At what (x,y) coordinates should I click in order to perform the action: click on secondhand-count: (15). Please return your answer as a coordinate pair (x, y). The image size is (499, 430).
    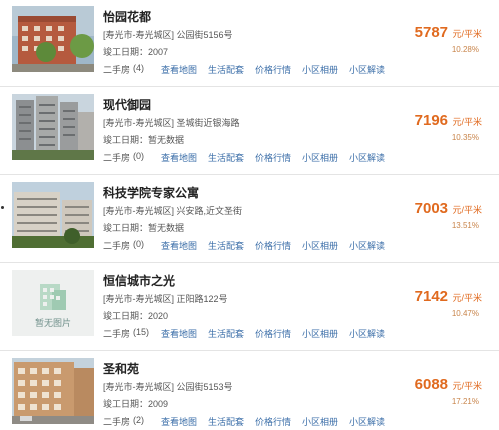
    Looking at the image, I should click on (147, 333).